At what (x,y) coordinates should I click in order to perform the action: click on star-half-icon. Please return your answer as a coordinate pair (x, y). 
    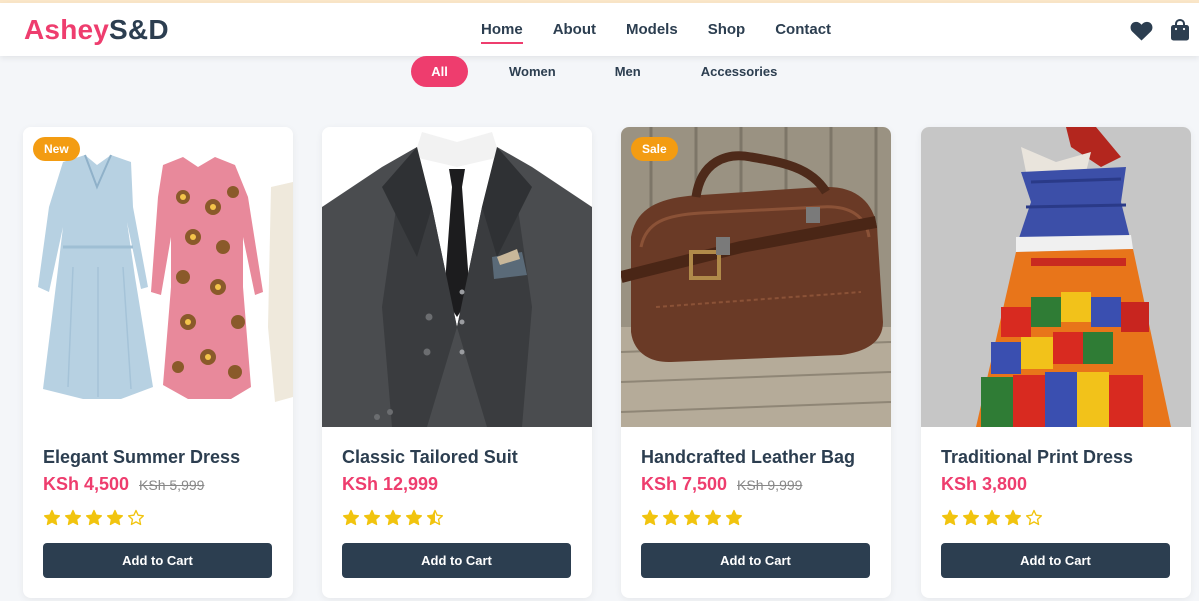
    Looking at the image, I should click on (435, 517).